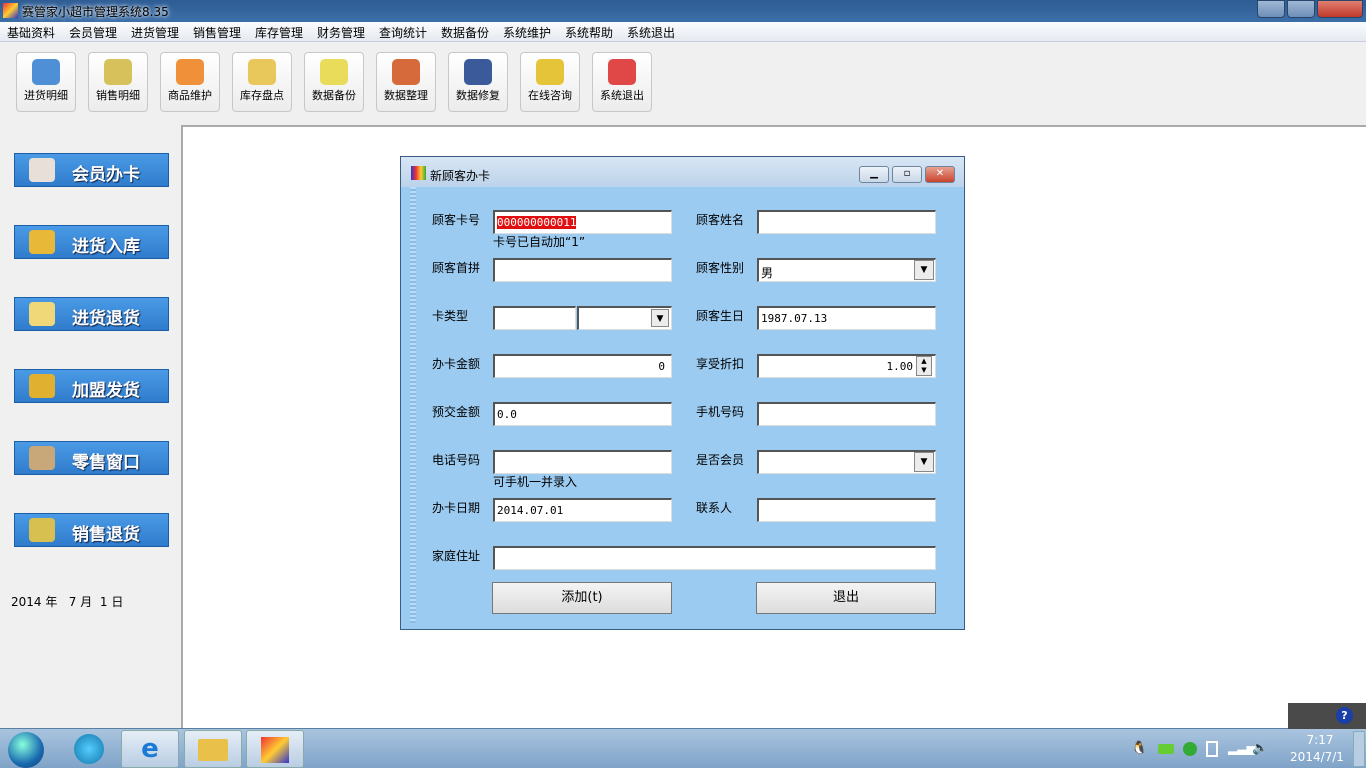 Image resolution: width=1366 pixels, height=768 pixels. I want to click on power-icon, so click(622, 72).